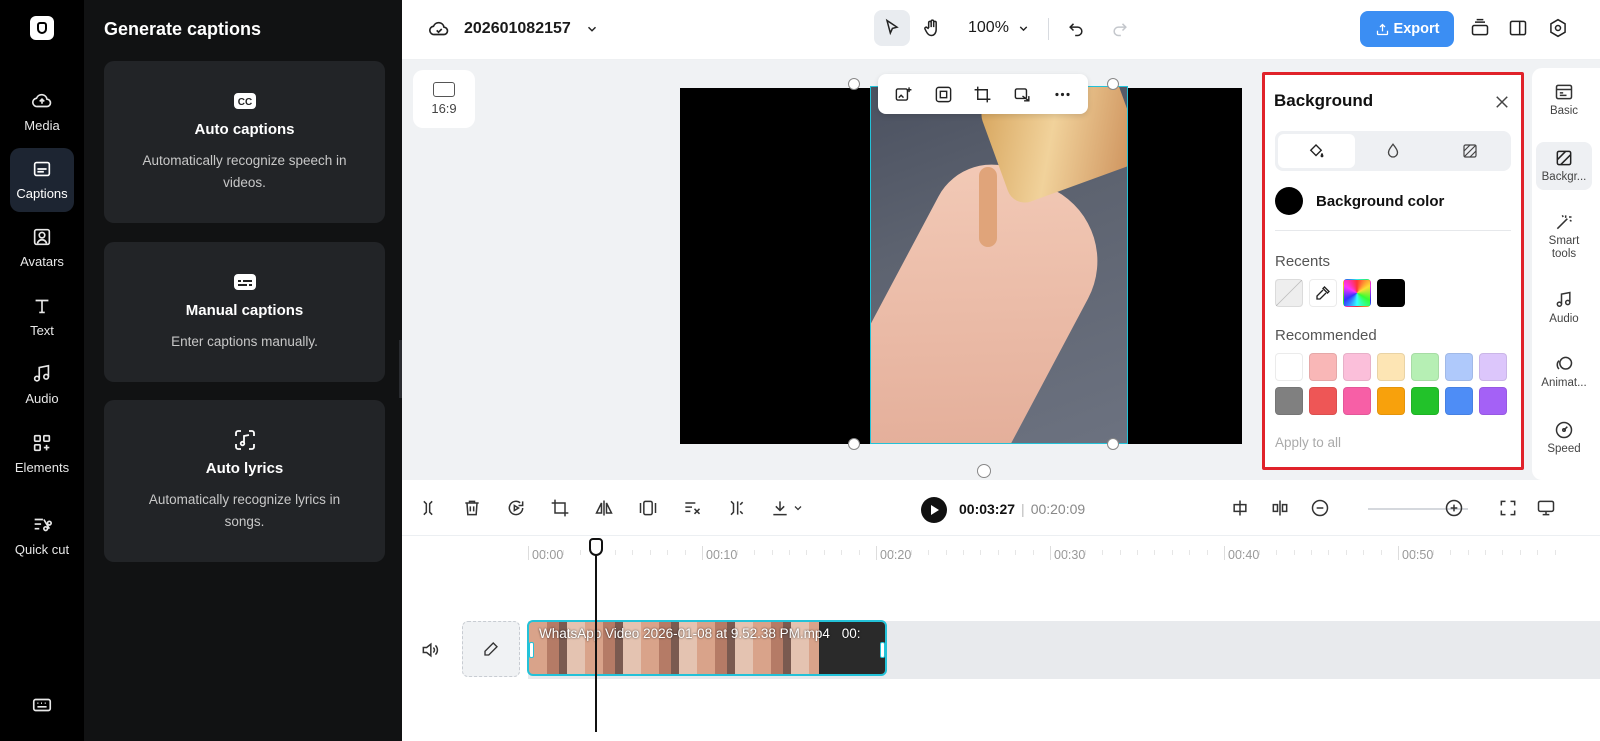  I want to click on close-icon, so click(1502, 102).